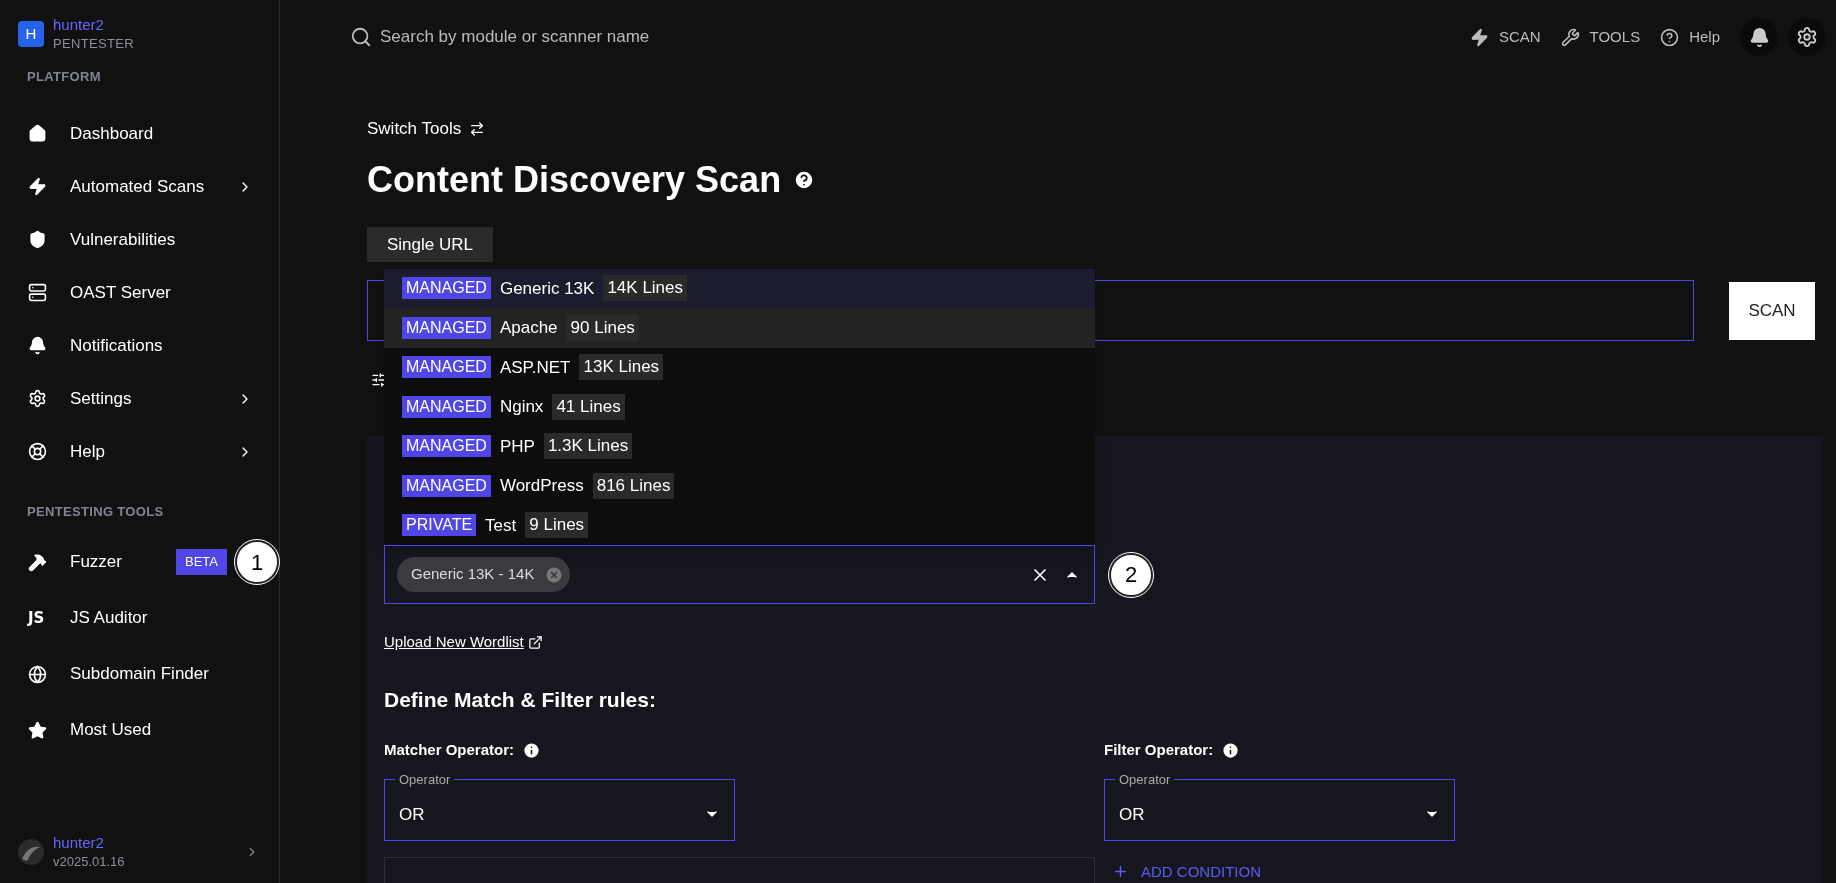 This screenshot has height=883, width=1836. Describe the element at coordinates (520, 700) in the screenshot. I see `rules-heading: Define Match & Filter rules:` at that location.